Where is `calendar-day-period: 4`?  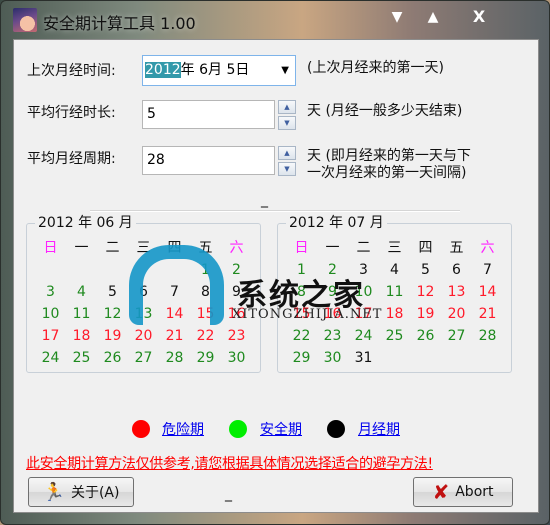 calendar-day-period: 4 is located at coordinates (394, 270).